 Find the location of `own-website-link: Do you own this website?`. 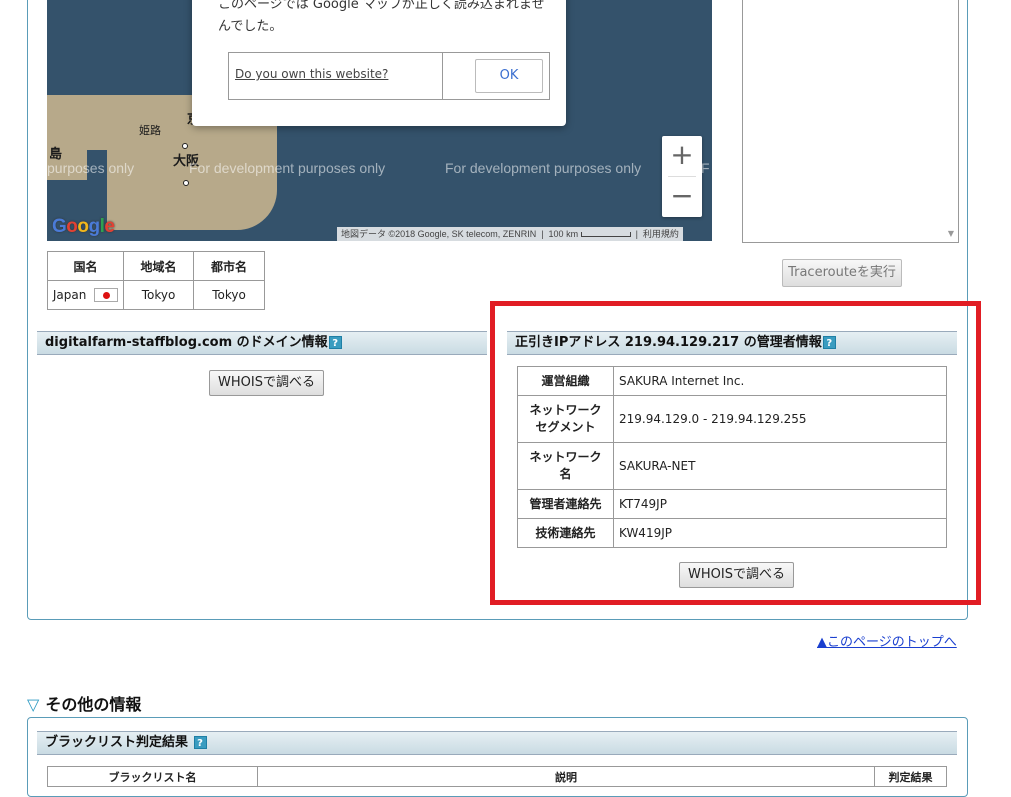

own-website-link: Do you own this website? is located at coordinates (336, 76).